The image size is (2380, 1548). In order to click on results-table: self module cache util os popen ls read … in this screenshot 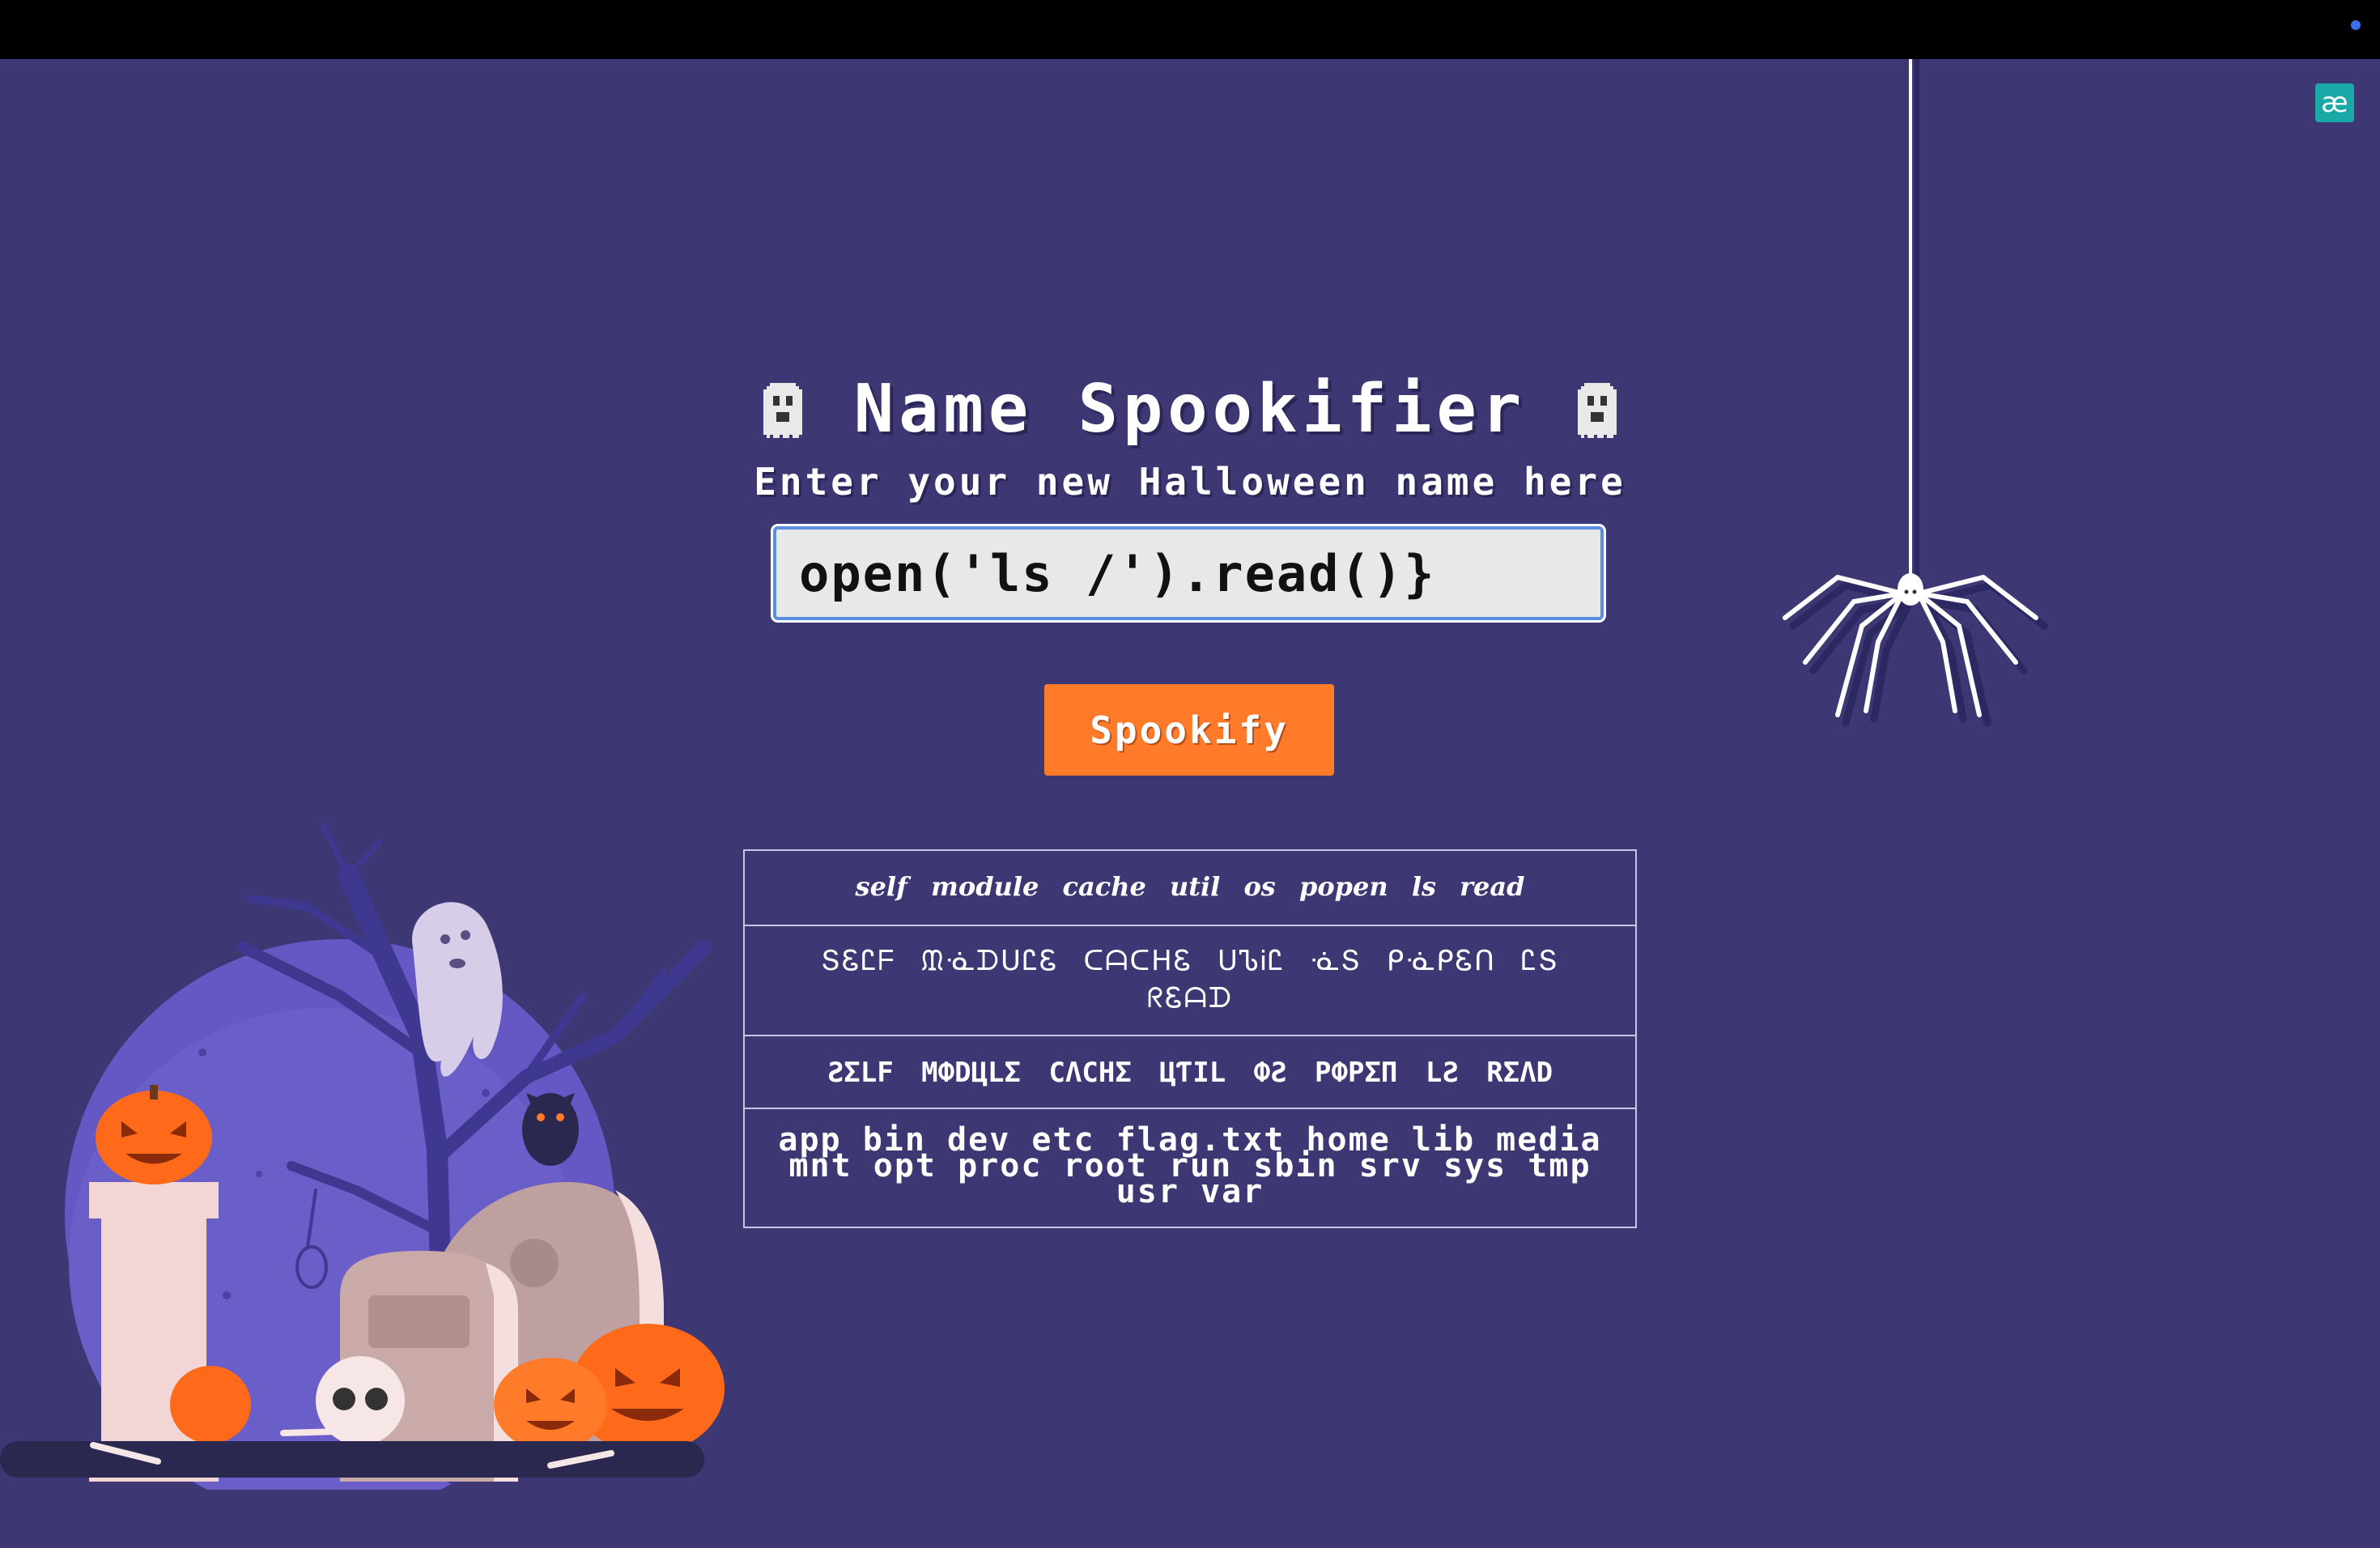, I will do `click(1190, 1038)`.